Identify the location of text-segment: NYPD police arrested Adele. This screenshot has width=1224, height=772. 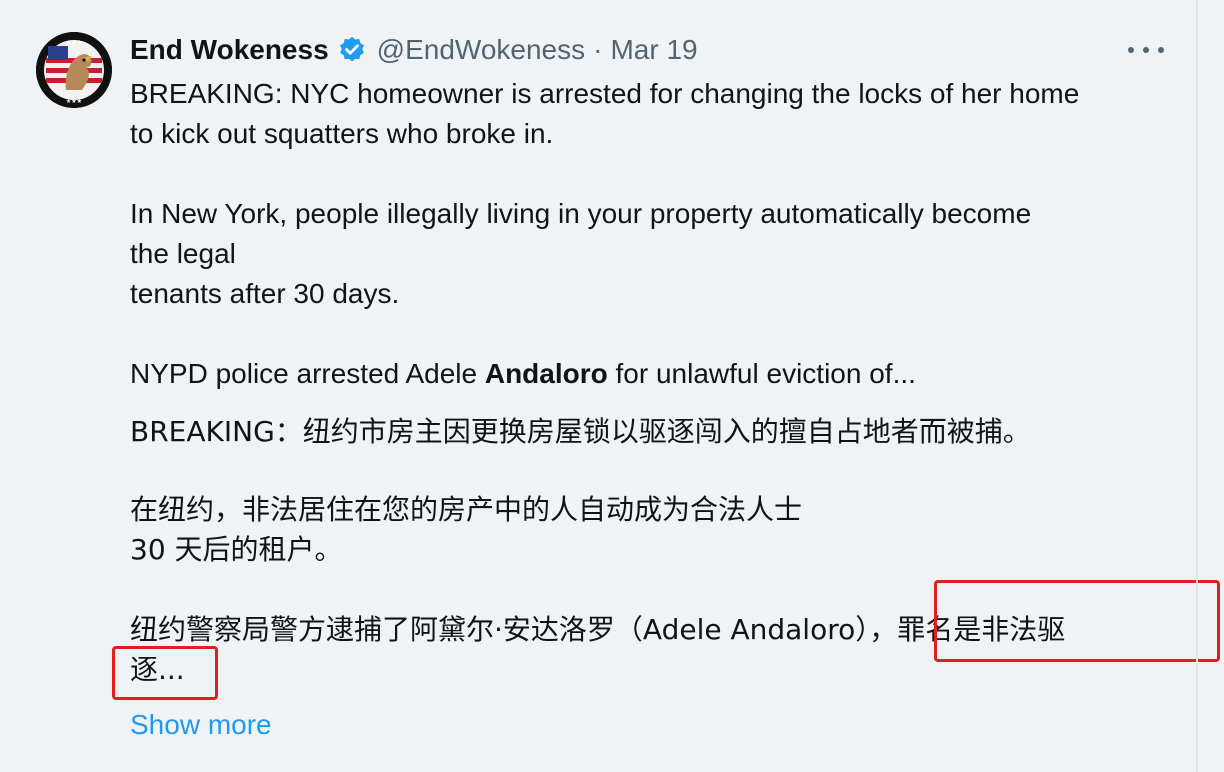
(307, 373).